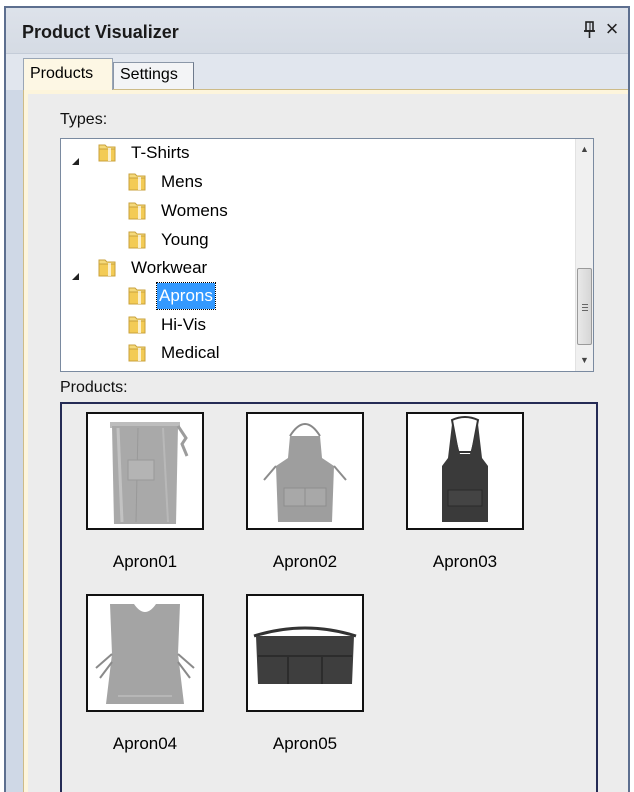 The width and height of the screenshot is (634, 792). I want to click on pin-icon, so click(590, 30).